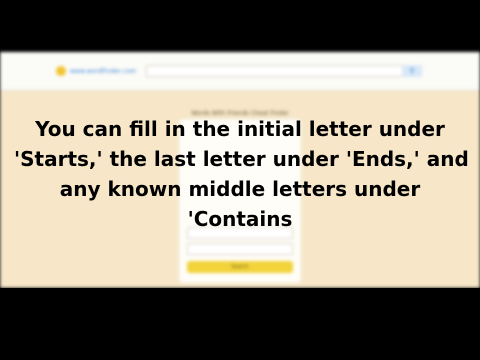  What do you see at coordinates (240, 189) in the screenshot?
I see `caption-line: any known middle letters under` at bounding box center [240, 189].